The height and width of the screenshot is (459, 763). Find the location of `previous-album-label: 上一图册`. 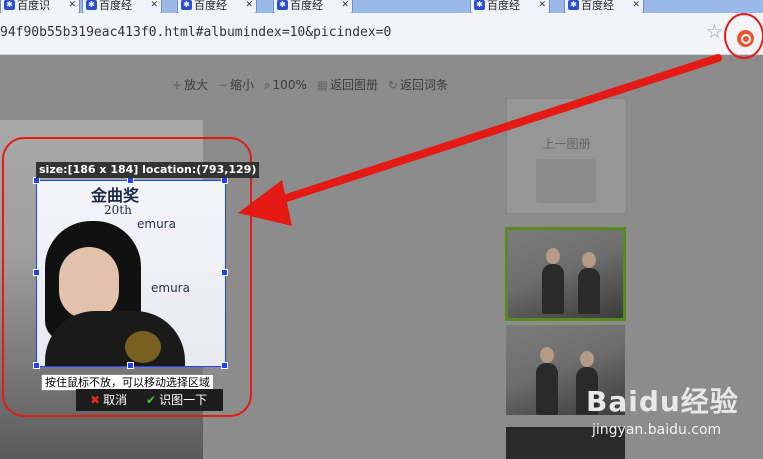

previous-album-label: 上一图册 is located at coordinates (566, 144).